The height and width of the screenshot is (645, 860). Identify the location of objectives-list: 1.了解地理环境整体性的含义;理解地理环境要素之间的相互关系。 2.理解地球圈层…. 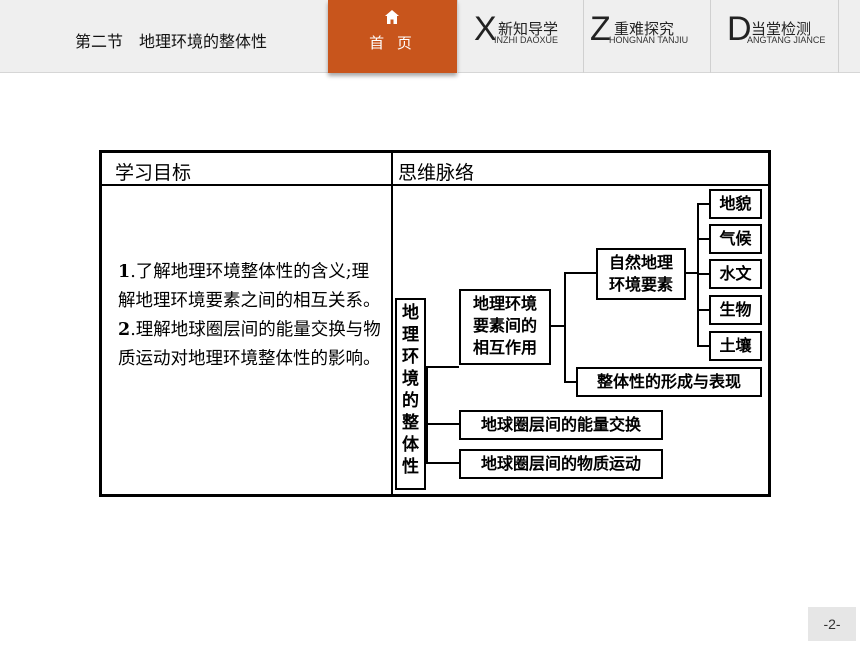
(251, 316).